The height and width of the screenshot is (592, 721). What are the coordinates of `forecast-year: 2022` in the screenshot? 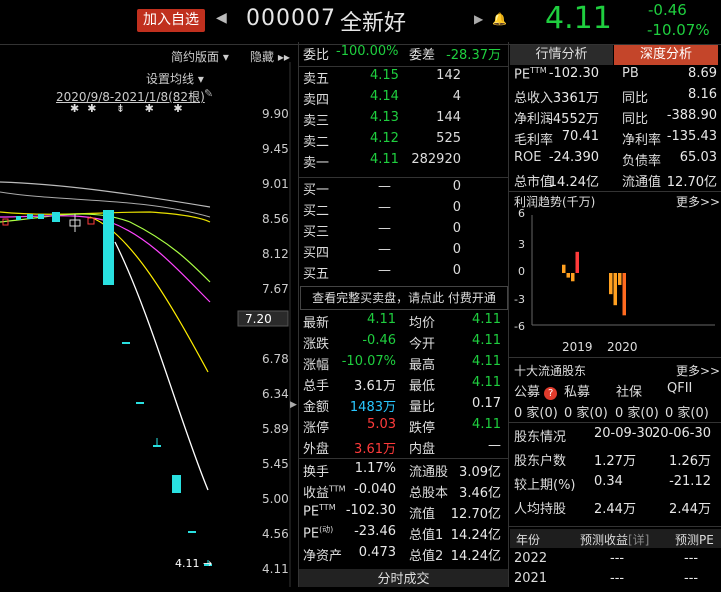 It's located at (531, 558).